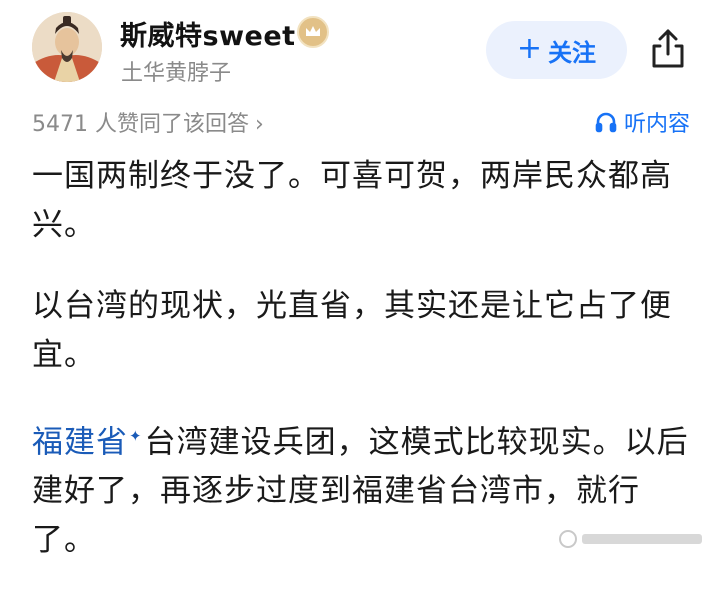 The height and width of the screenshot is (597, 720). What do you see at coordinates (313, 32) in the screenshot?
I see `crown-badge-icon` at bounding box center [313, 32].